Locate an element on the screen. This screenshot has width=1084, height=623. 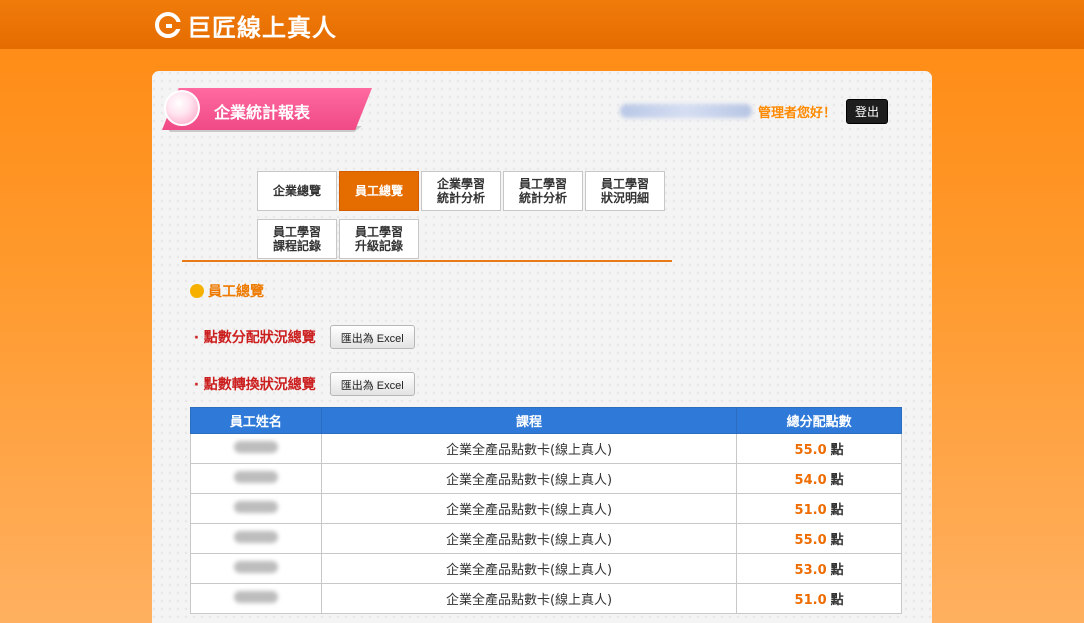
page-title-ribbon: 企業統計報表 is located at coordinates (267, 110).